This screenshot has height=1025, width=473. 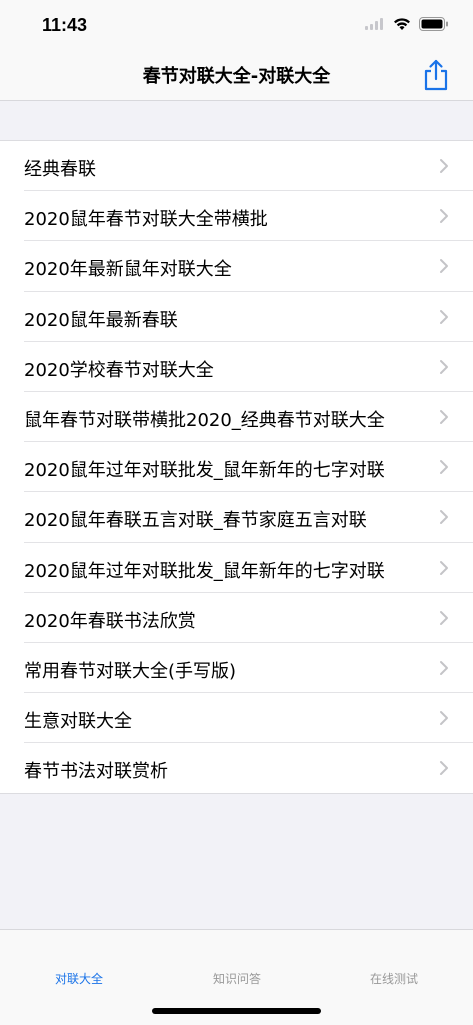 I want to click on battery-icon, so click(x=433, y=24).